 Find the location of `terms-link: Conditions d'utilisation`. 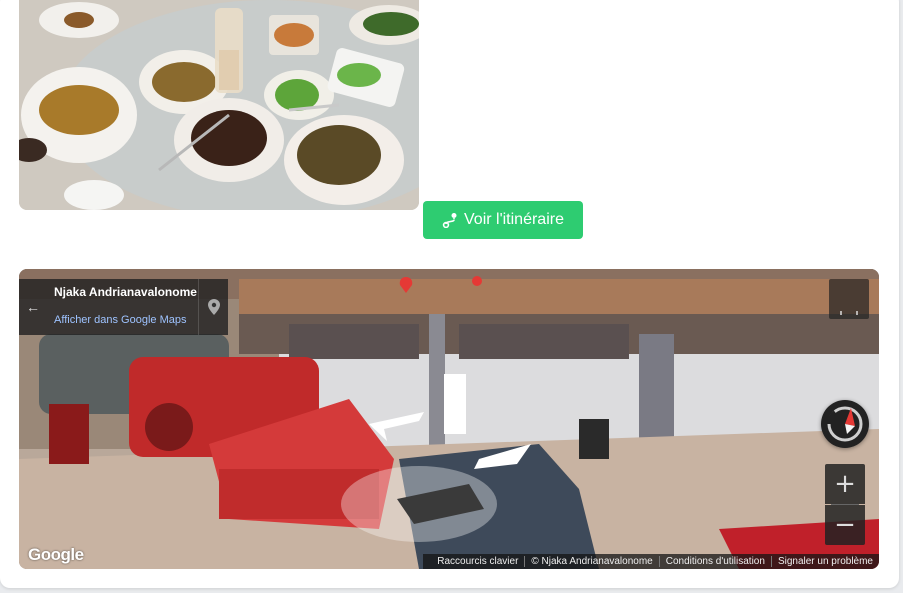

terms-link: Conditions d'utilisation is located at coordinates (716, 561).